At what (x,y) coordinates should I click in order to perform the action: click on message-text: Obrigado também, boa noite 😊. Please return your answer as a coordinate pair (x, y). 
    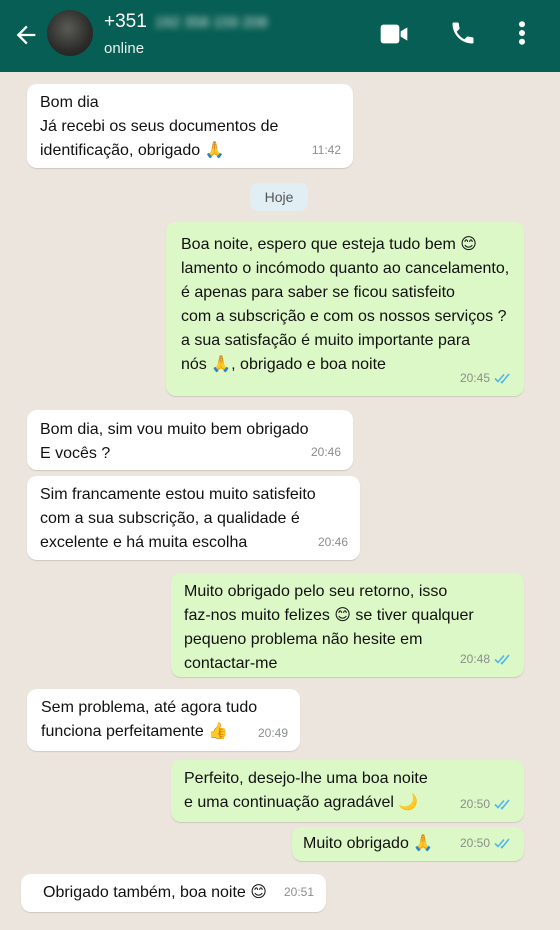
    Looking at the image, I should click on (155, 892).